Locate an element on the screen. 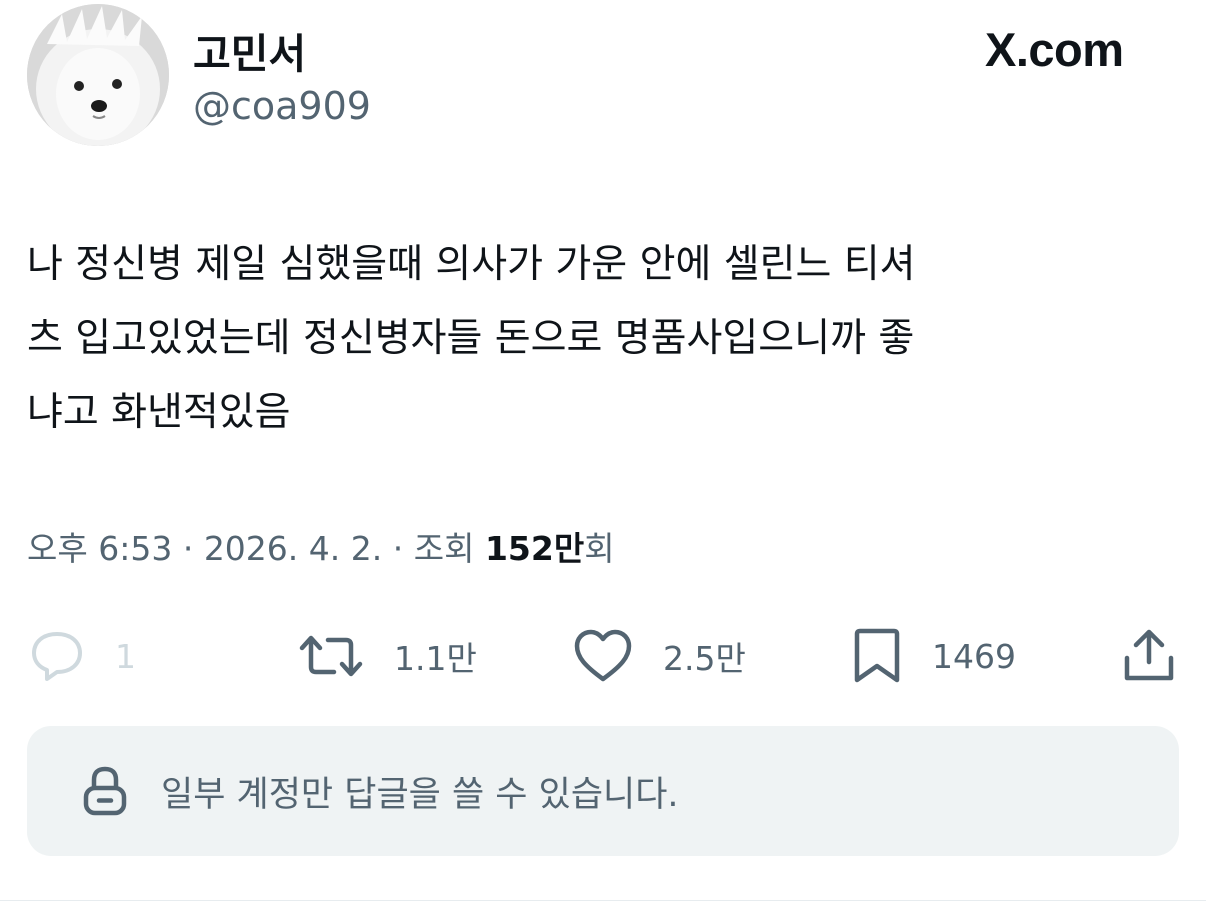 The image size is (1206, 921). views-label: 조회 is located at coordinates (444, 548).